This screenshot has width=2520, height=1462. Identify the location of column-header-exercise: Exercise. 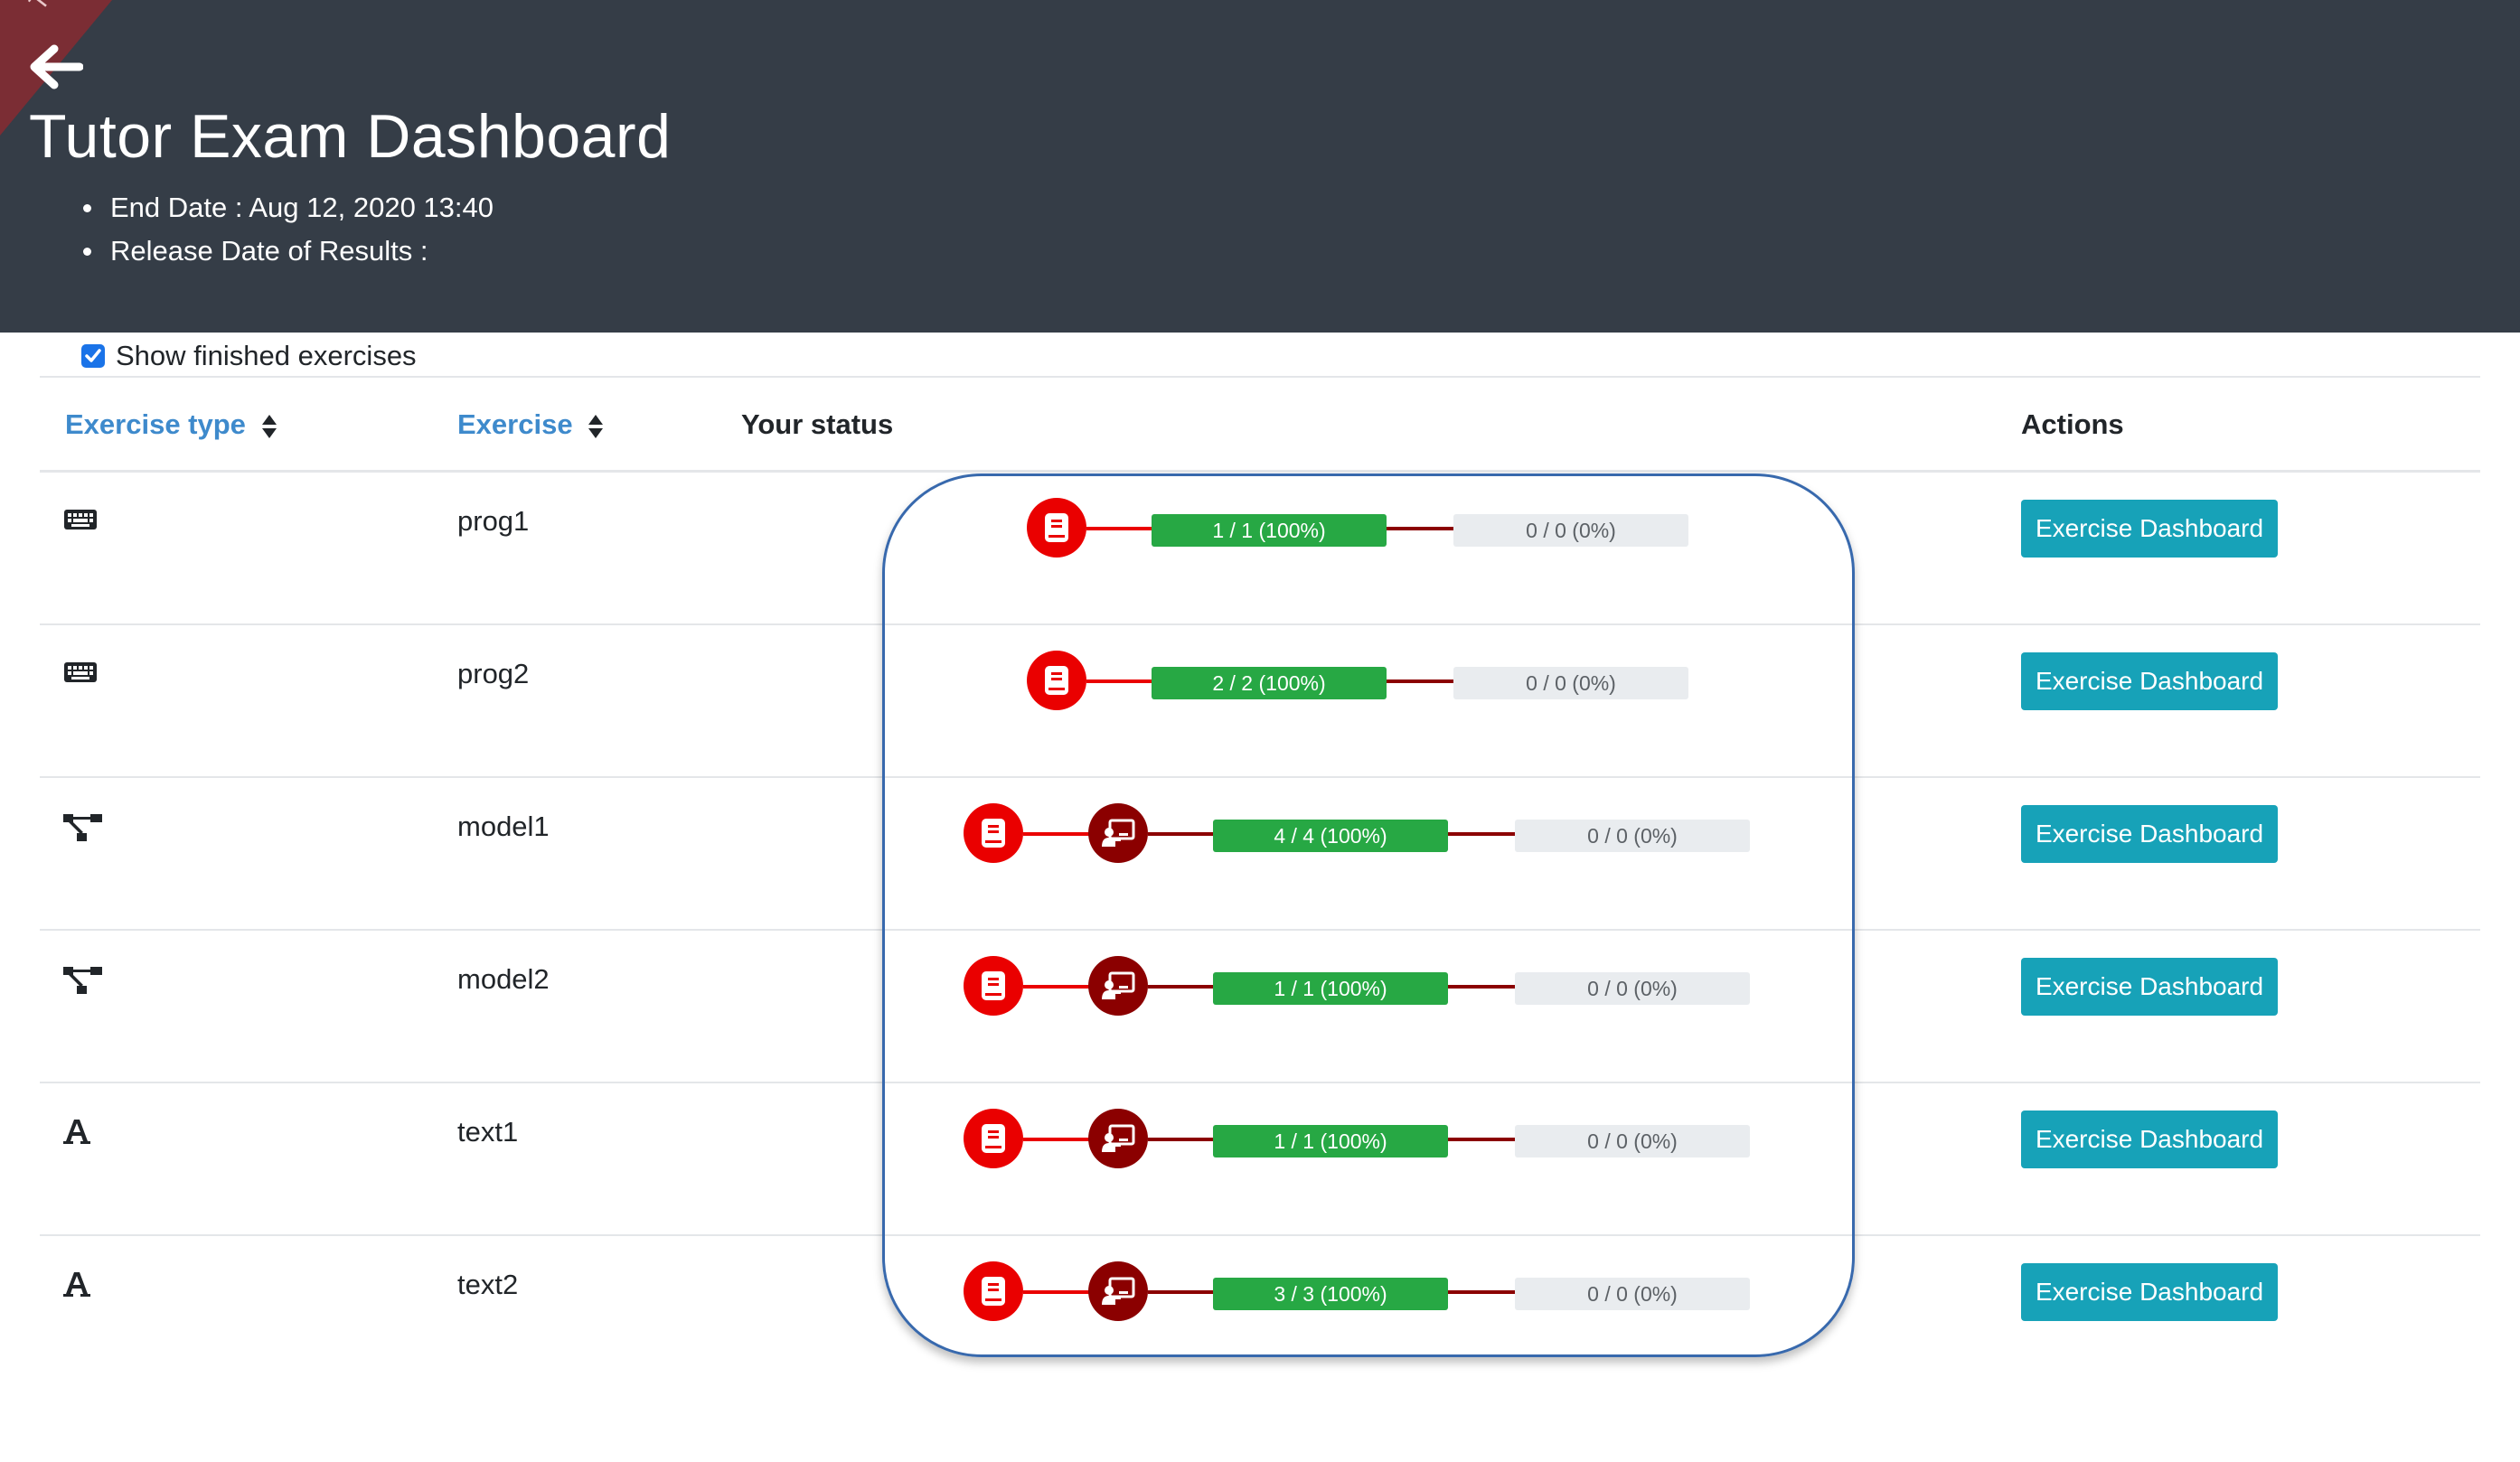
(531, 425).